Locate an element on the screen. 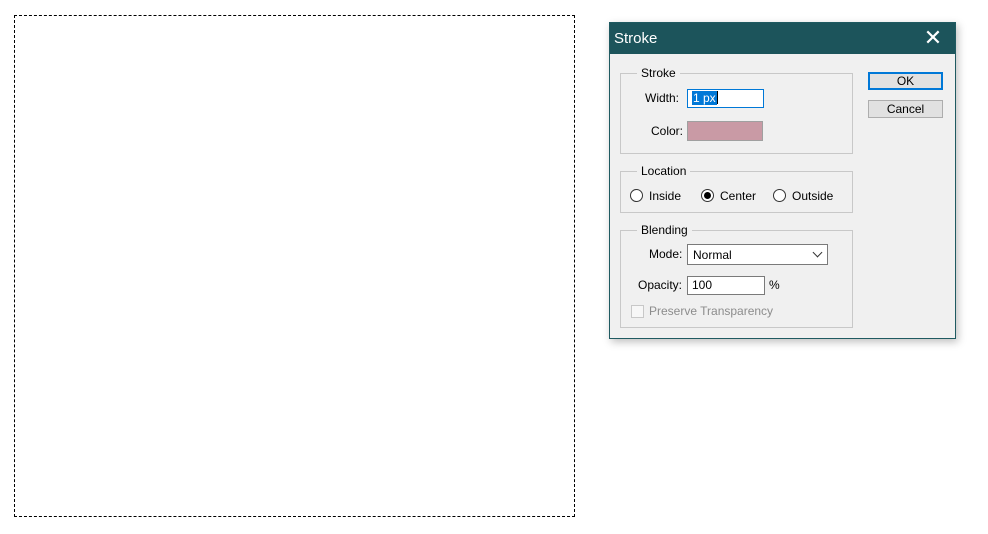 This screenshot has width=988, height=534. cancel-button: Cancel is located at coordinates (905, 109).